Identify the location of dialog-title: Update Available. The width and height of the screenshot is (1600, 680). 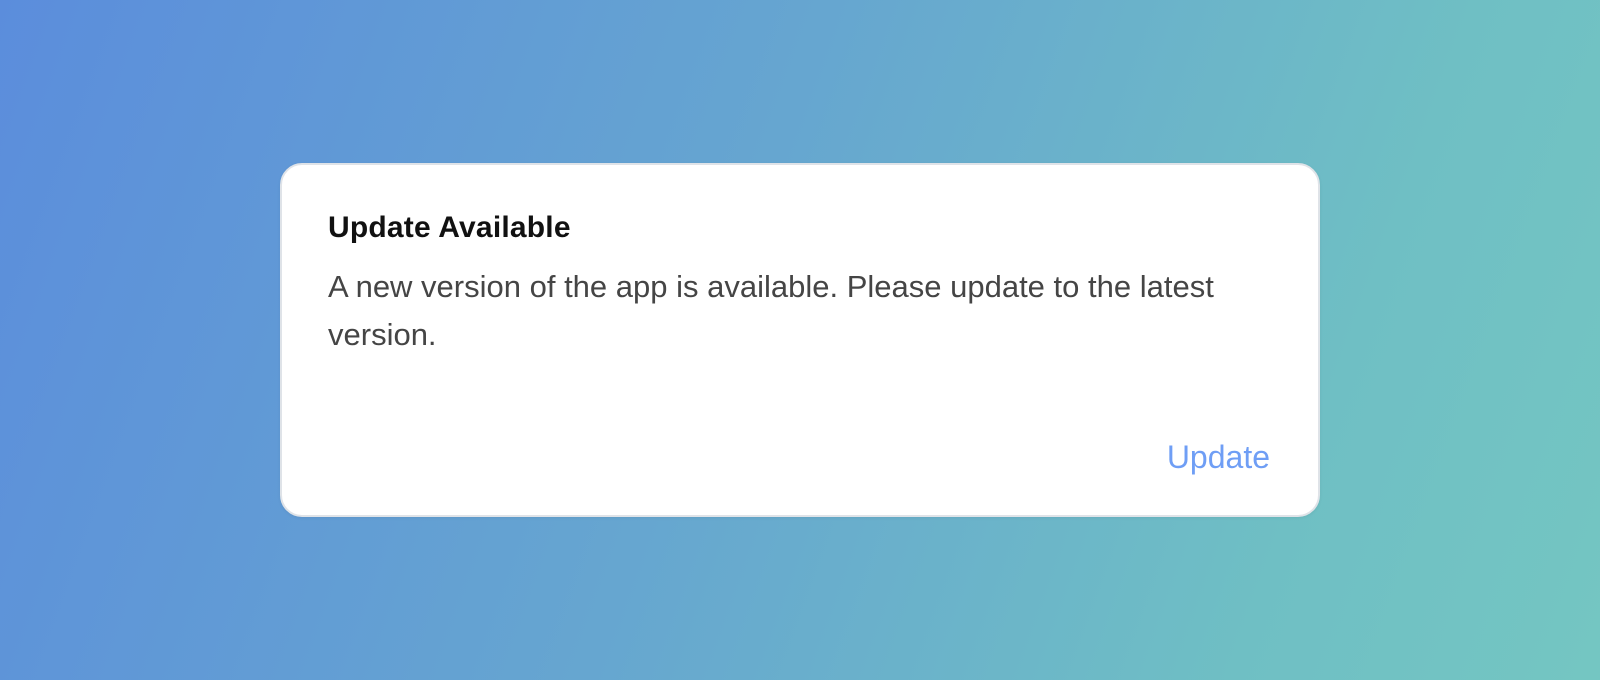
(449, 227).